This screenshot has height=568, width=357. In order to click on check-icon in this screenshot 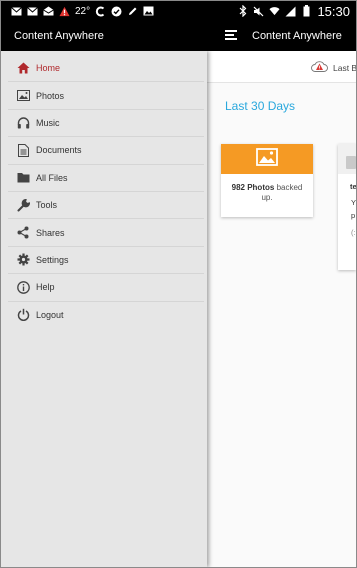, I will do `click(116, 11)`.